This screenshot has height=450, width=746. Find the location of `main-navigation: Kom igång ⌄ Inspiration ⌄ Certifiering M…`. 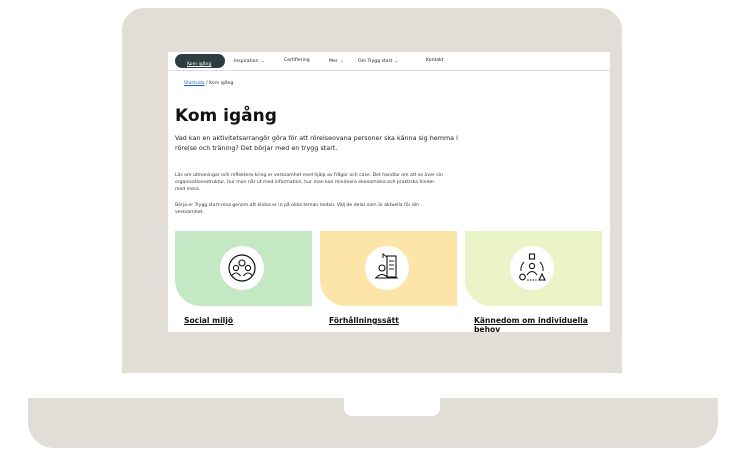

main-navigation: Kom igång ⌄ Inspiration ⌄ Certifiering M… is located at coordinates (389, 61).